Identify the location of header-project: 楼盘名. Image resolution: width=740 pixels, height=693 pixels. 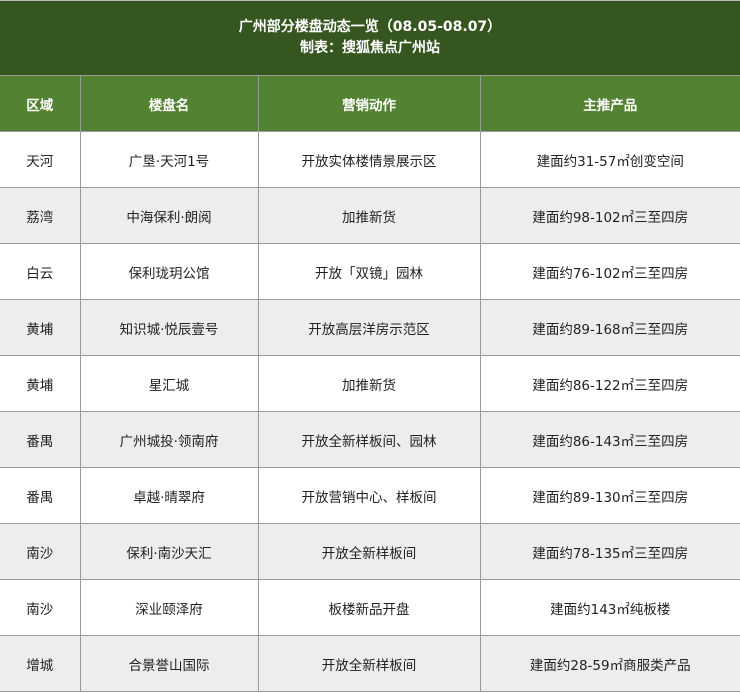
(169, 103).